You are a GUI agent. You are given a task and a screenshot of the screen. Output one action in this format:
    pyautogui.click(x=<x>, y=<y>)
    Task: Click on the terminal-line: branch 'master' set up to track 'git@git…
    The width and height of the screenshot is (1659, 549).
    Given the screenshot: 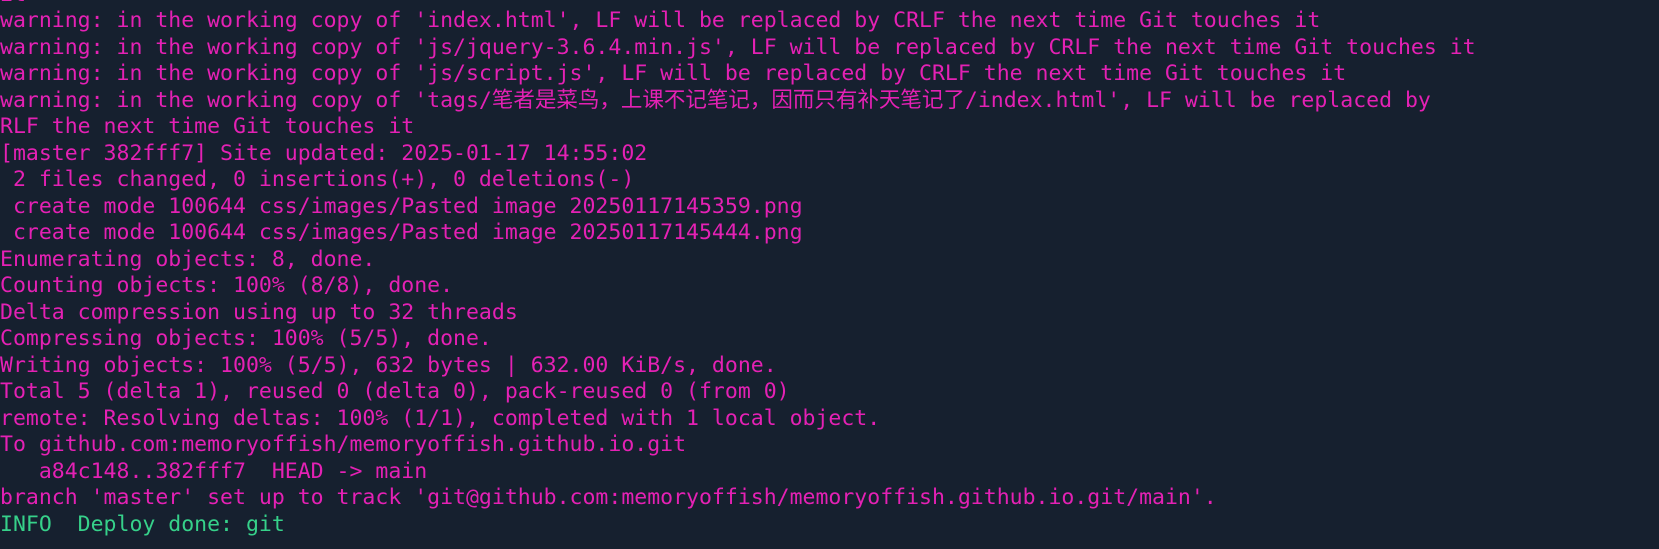 What is the action you would take?
    pyautogui.click(x=608, y=497)
    